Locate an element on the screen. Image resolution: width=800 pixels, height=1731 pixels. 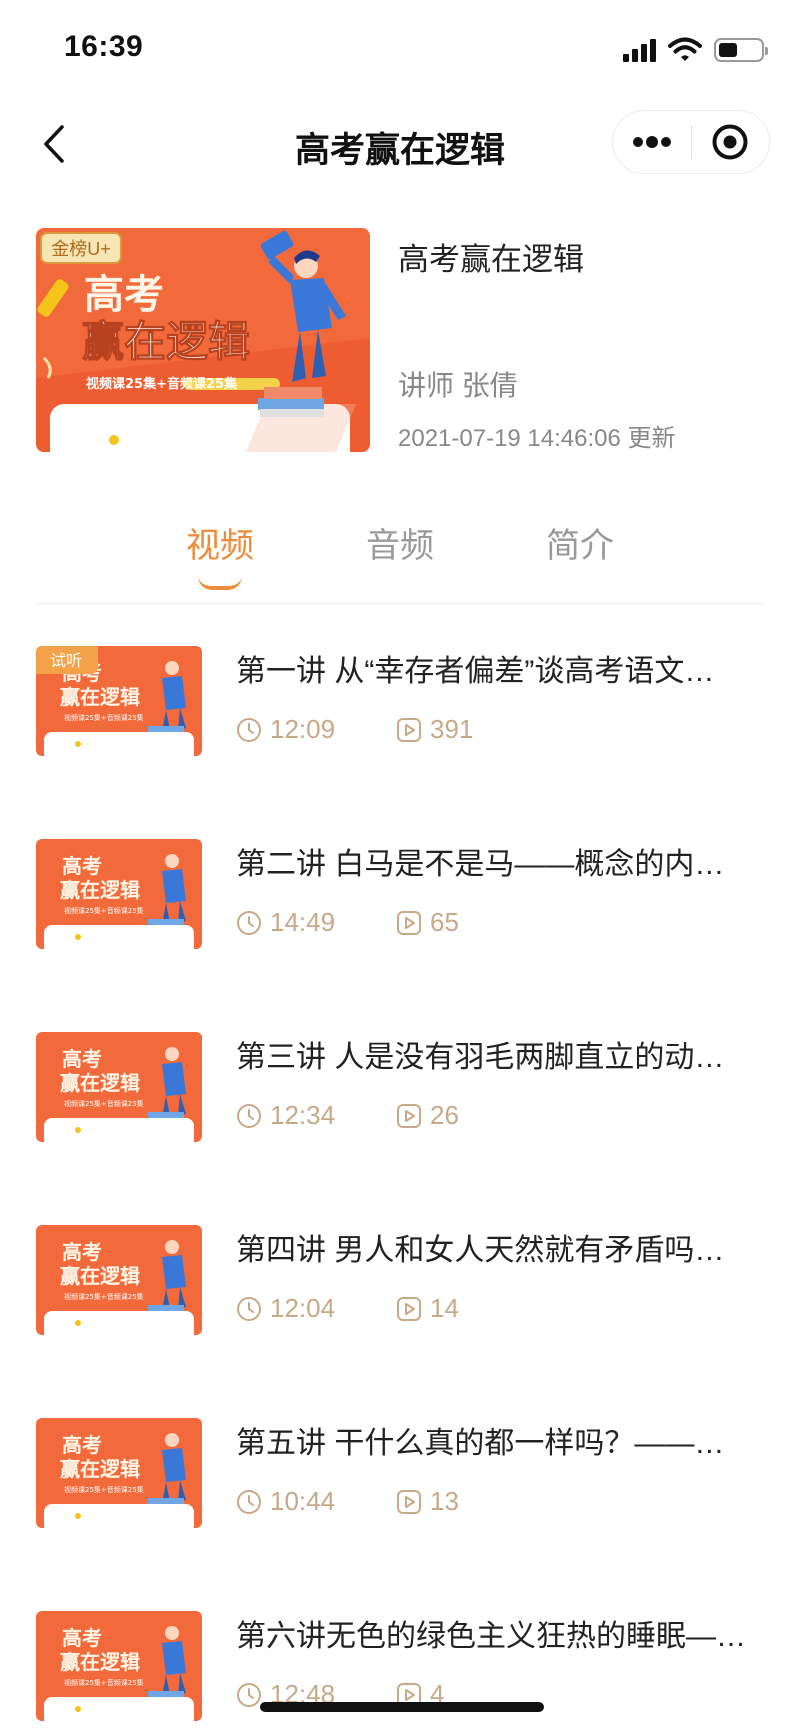
more-icon is located at coordinates (651, 142).